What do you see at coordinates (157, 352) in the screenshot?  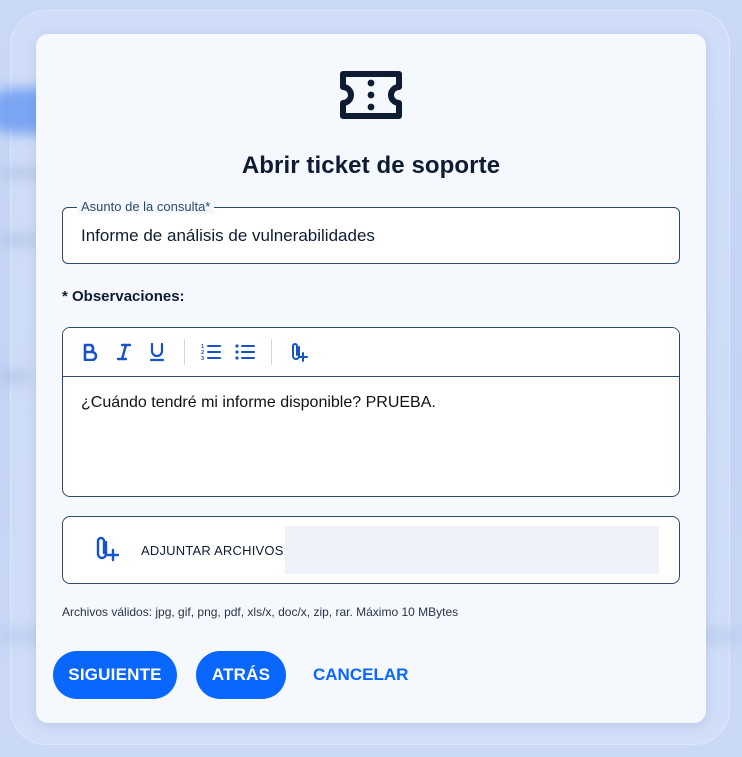 I see `underline-icon` at bounding box center [157, 352].